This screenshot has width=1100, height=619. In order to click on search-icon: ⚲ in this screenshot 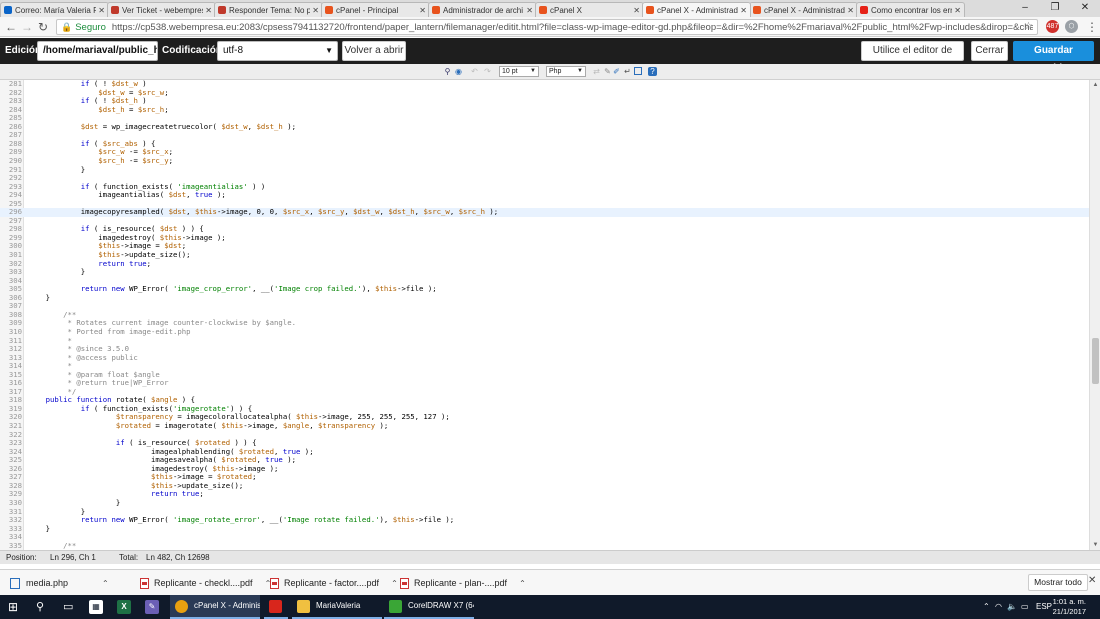, I will do `click(40, 607)`.